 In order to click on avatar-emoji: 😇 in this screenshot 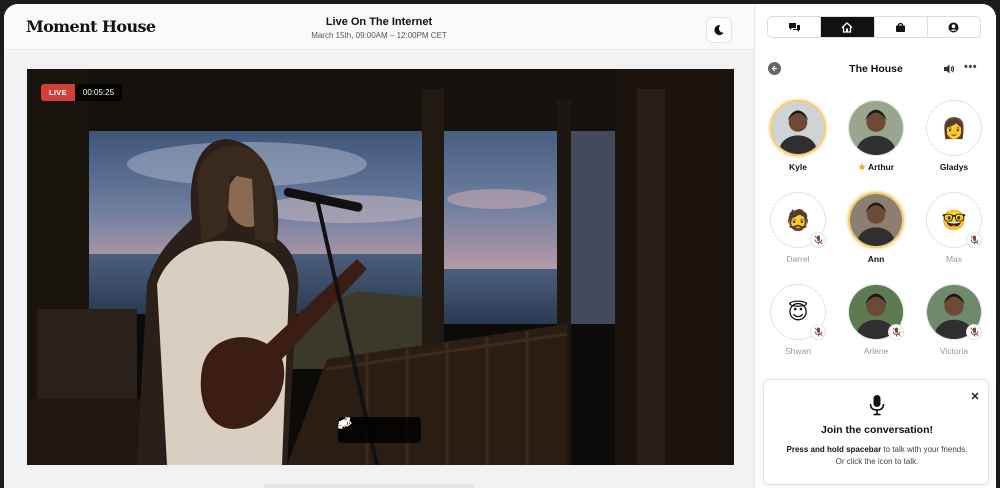, I will do `click(798, 312)`.